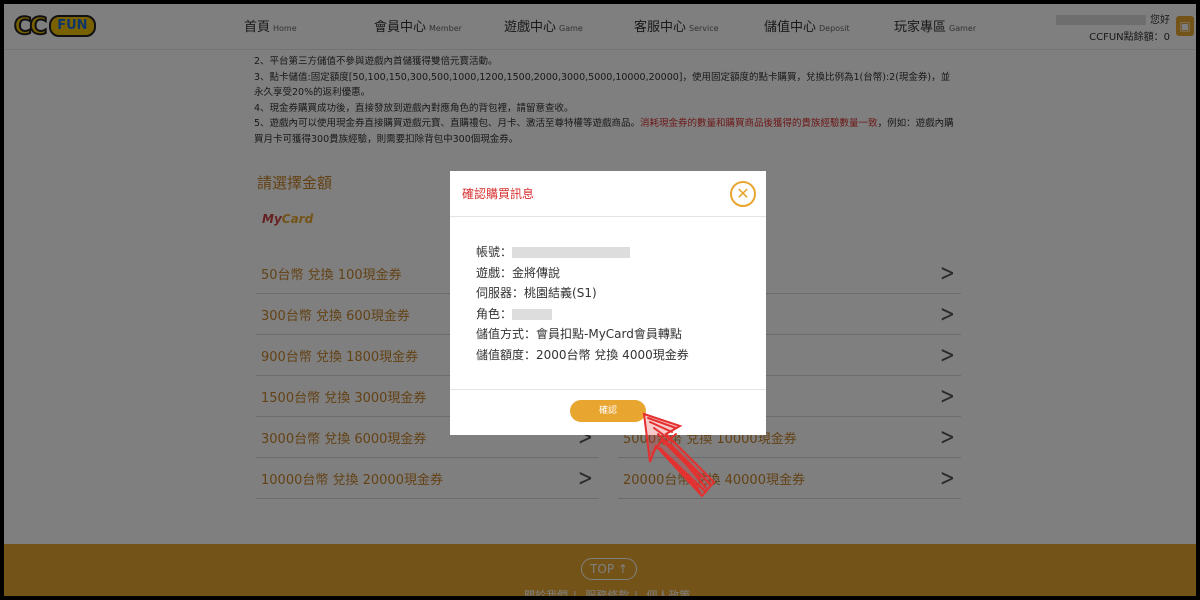  Describe the element at coordinates (494, 272) in the screenshot. I see `game-label: 遊戲：` at that location.